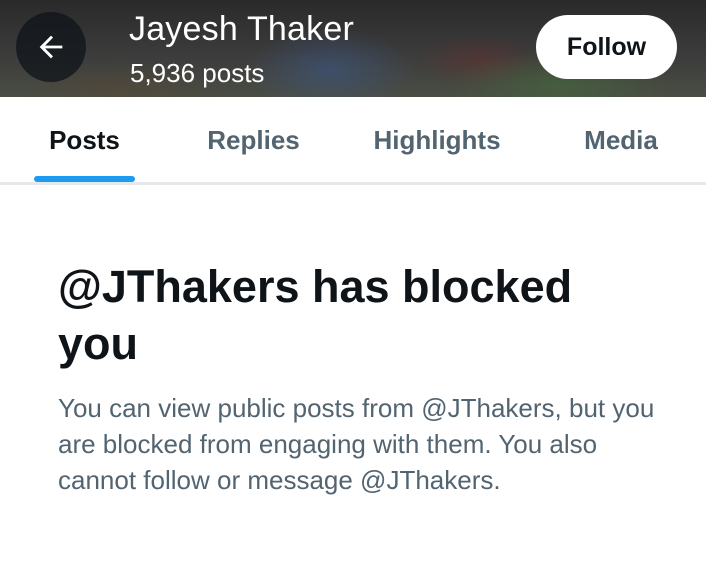  I want to click on arrow-left-icon, so click(51, 47).